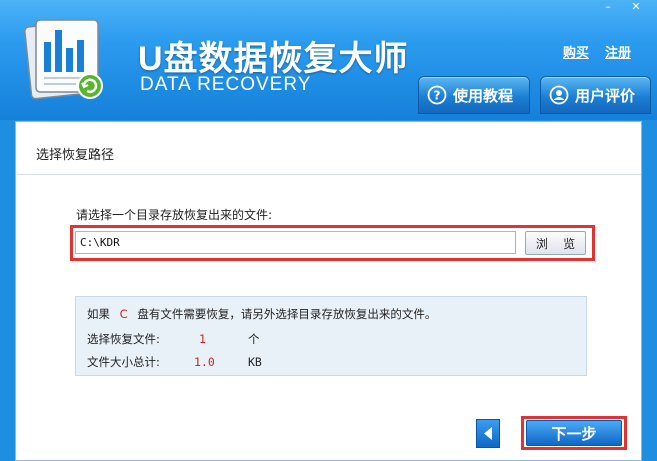 The image size is (657, 461). I want to click on drive-letter: C, so click(123, 314).